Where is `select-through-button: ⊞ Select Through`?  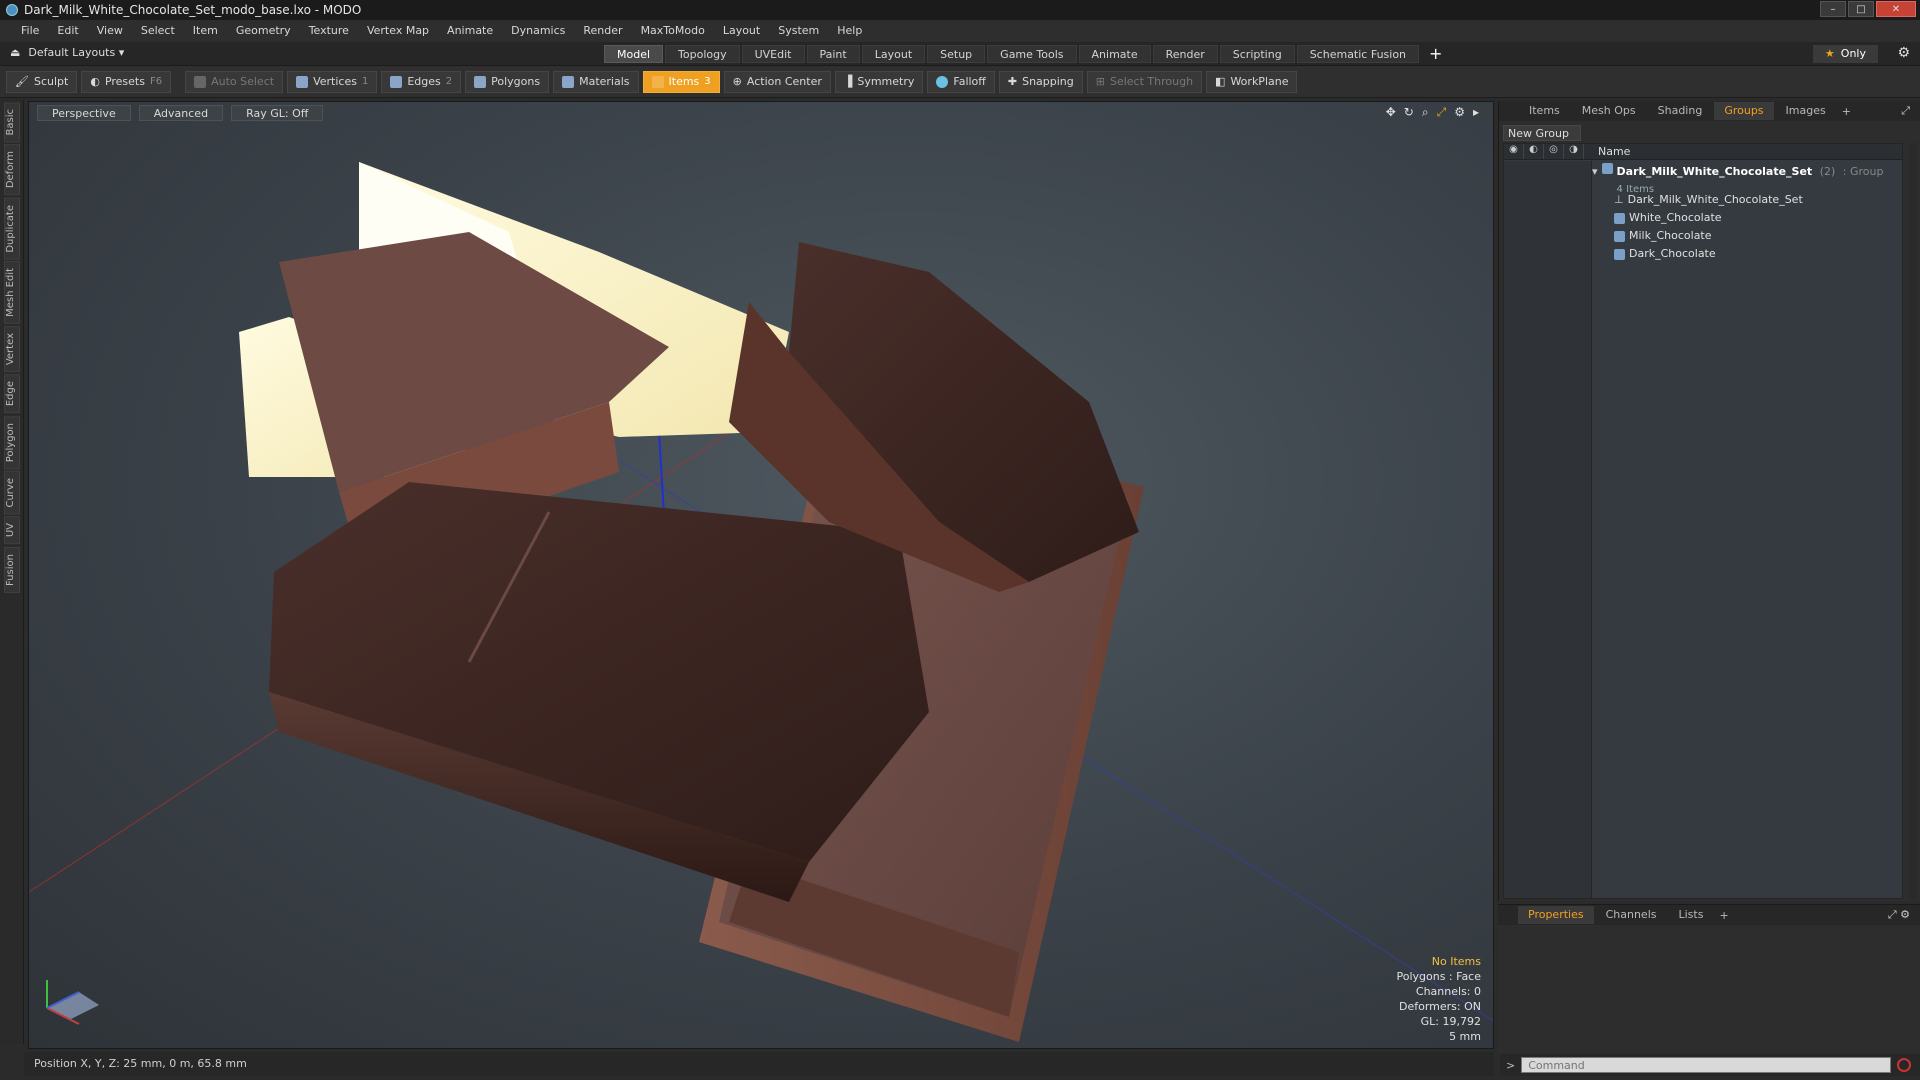
select-through-button: ⊞ Select Through is located at coordinates (1144, 81).